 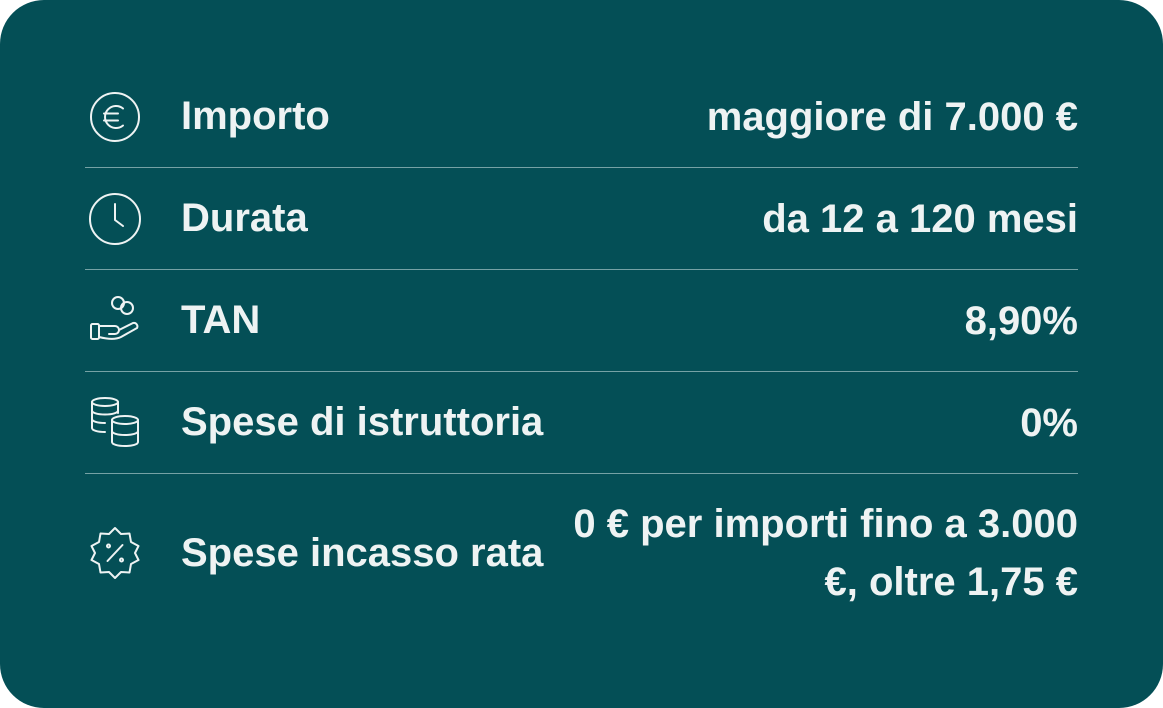 I want to click on row-value: 0%, so click(x=1049, y=422).